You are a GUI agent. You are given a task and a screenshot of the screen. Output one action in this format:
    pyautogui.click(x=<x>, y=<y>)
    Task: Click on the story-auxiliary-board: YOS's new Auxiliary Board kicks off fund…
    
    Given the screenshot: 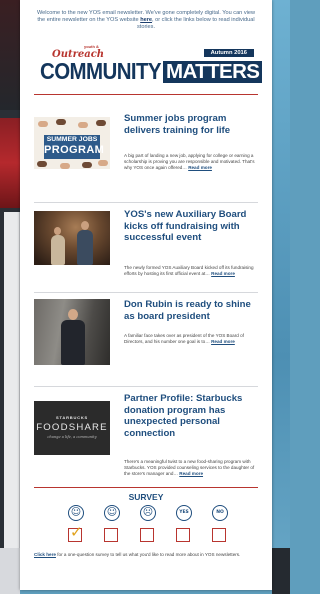 What is the action you would take?
    pyautogui.click(x=146, y=248)
    